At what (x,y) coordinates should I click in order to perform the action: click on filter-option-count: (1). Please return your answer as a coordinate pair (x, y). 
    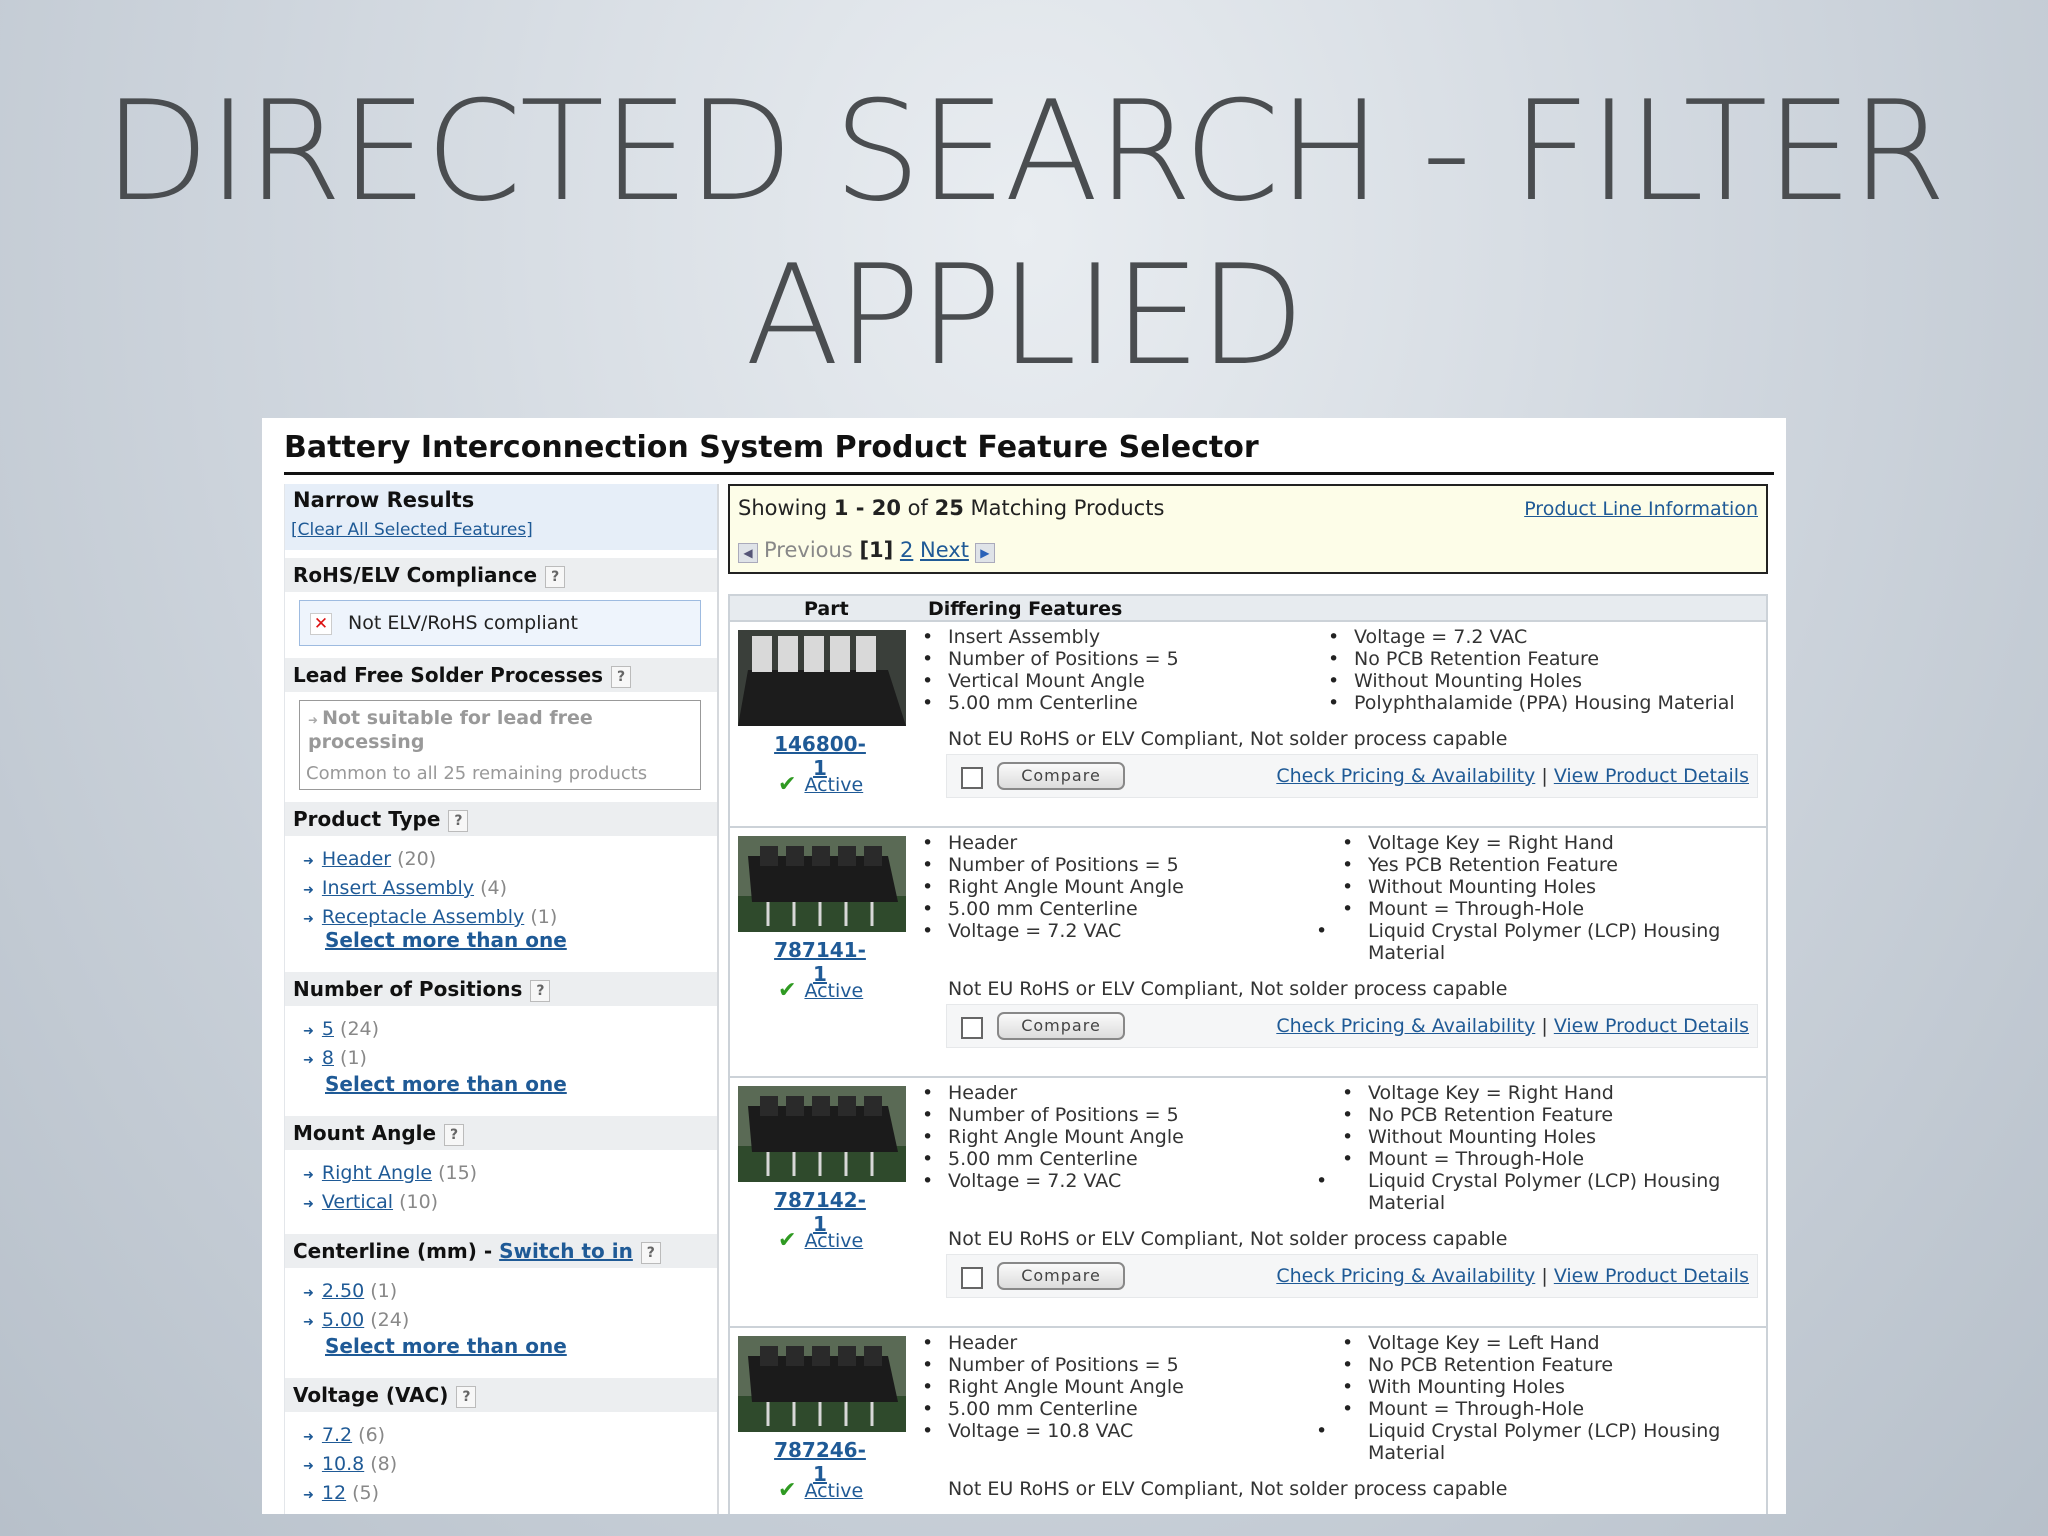
    Looking at the image, I should click on (353, 1058).